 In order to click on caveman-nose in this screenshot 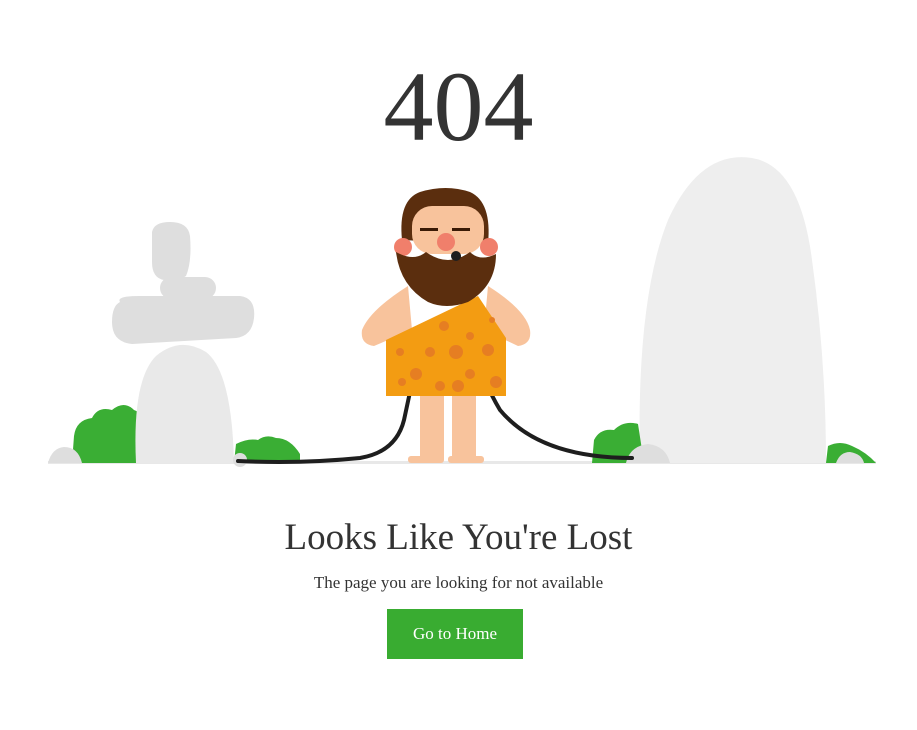, I will do `click(446, 242)`.